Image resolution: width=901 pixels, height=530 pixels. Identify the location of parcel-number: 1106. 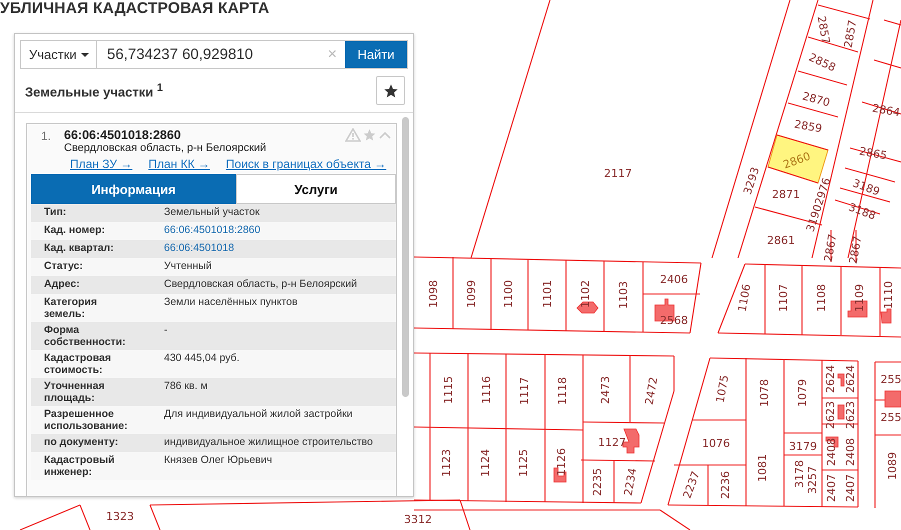
(745, 298).